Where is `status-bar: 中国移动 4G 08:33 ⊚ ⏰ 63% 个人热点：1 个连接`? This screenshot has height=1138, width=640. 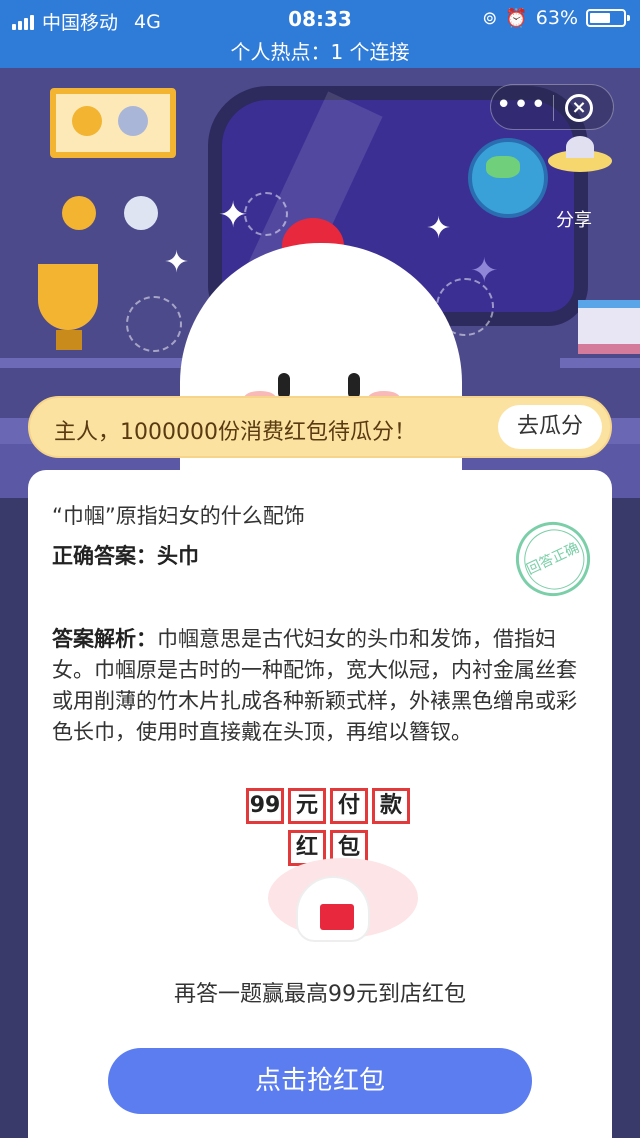 status-bar: 中国移动 4G 08:33 ⊚ ⏰ 63% 个人热点：1 个连接 is located at coordinates (320, 34).